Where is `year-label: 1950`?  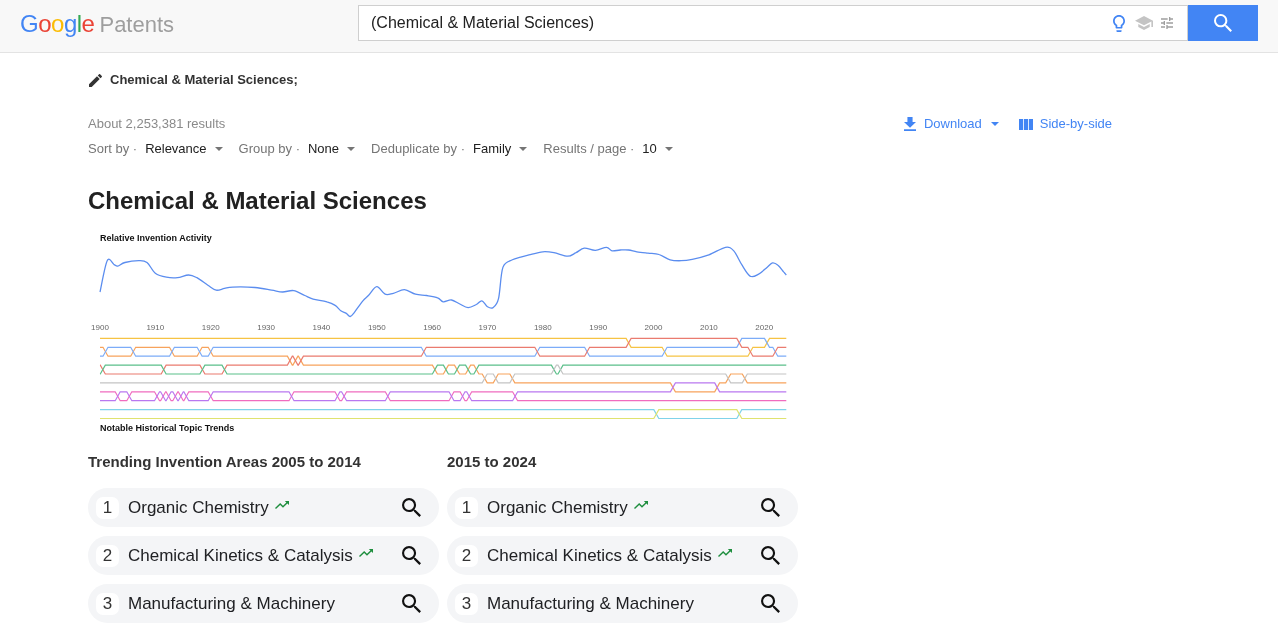 year-label: 1950 is located at coordinates (376, 327).